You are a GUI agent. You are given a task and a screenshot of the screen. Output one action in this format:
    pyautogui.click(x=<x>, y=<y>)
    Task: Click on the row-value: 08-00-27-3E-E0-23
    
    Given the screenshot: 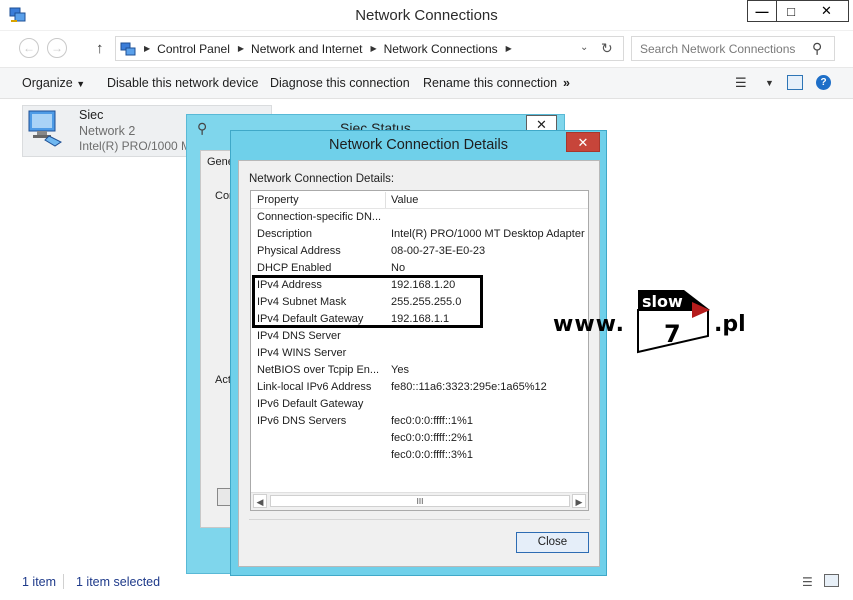 What is the action you would take?
    pyautogui.click(x=438, y=251)
    